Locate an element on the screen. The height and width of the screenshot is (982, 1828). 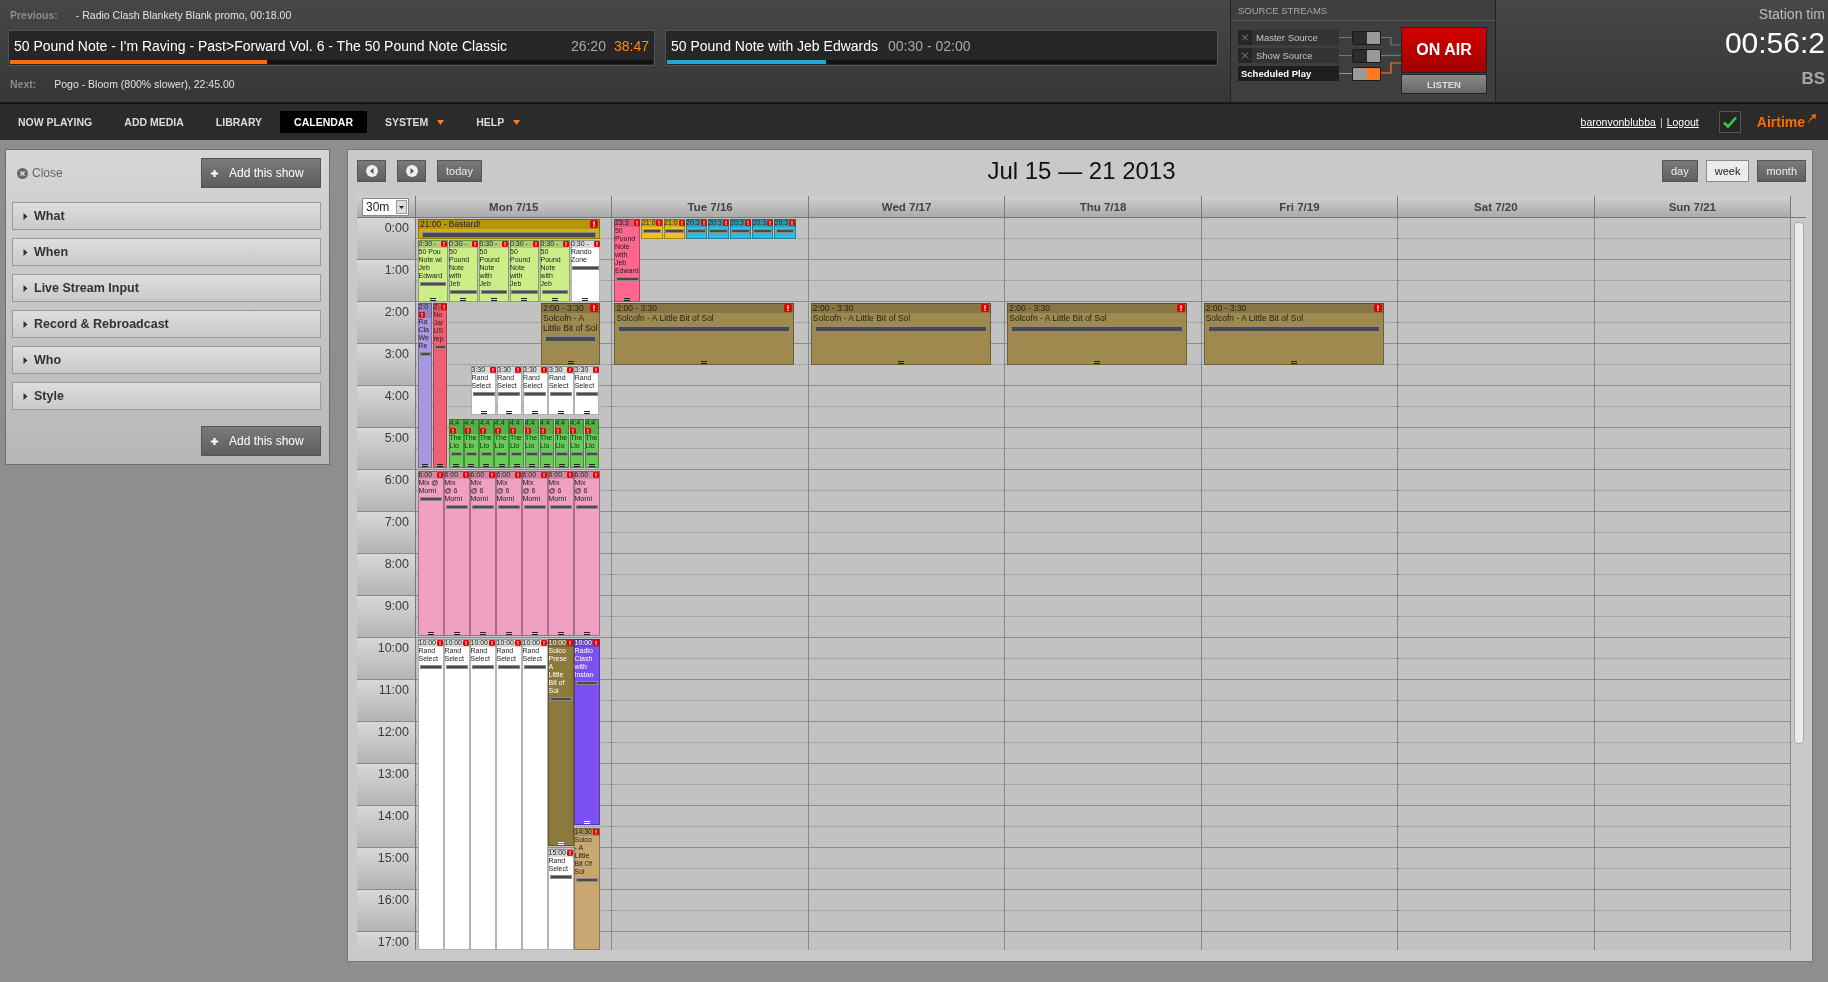
time-label: 3:00 is located at coordinates (396, 354).